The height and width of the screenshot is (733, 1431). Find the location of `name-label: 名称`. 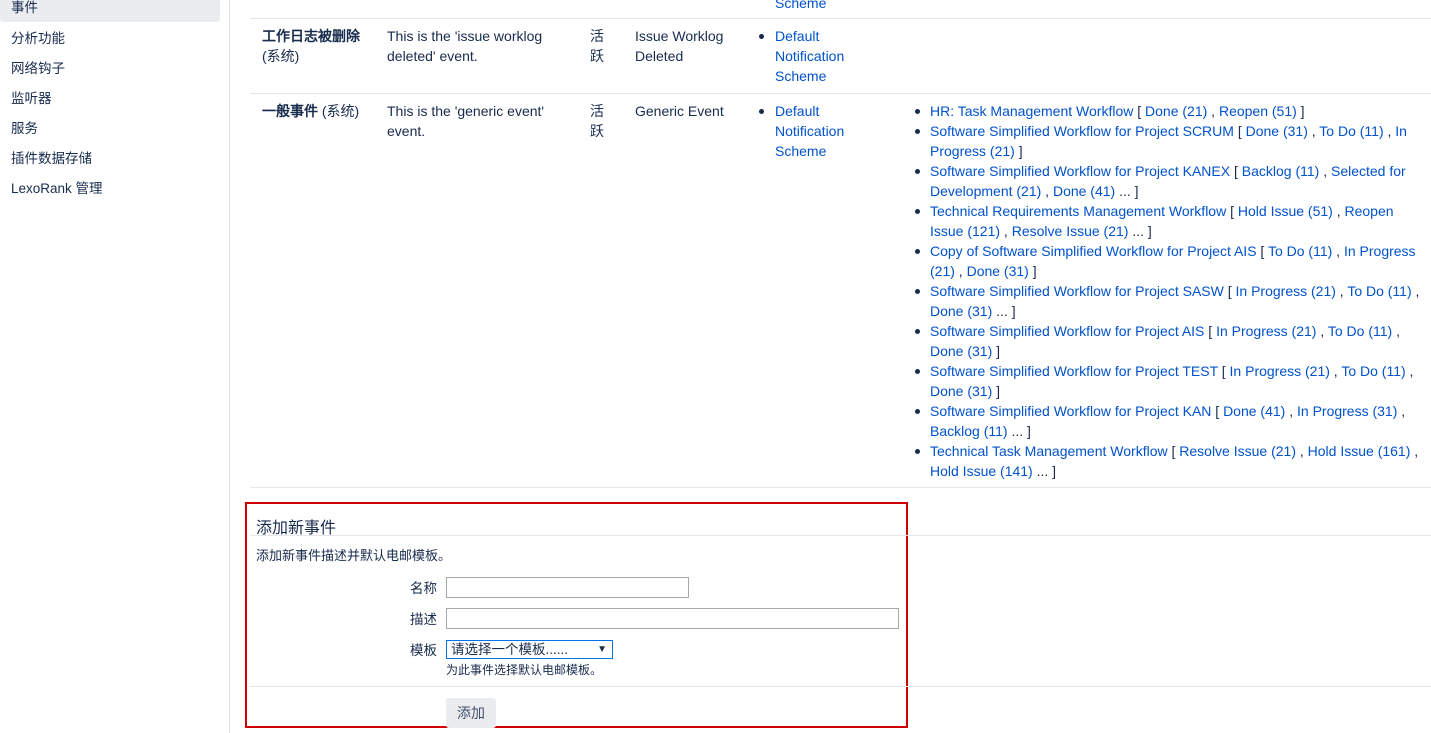

name-label: 名称 is located at coordinates (423, 588).